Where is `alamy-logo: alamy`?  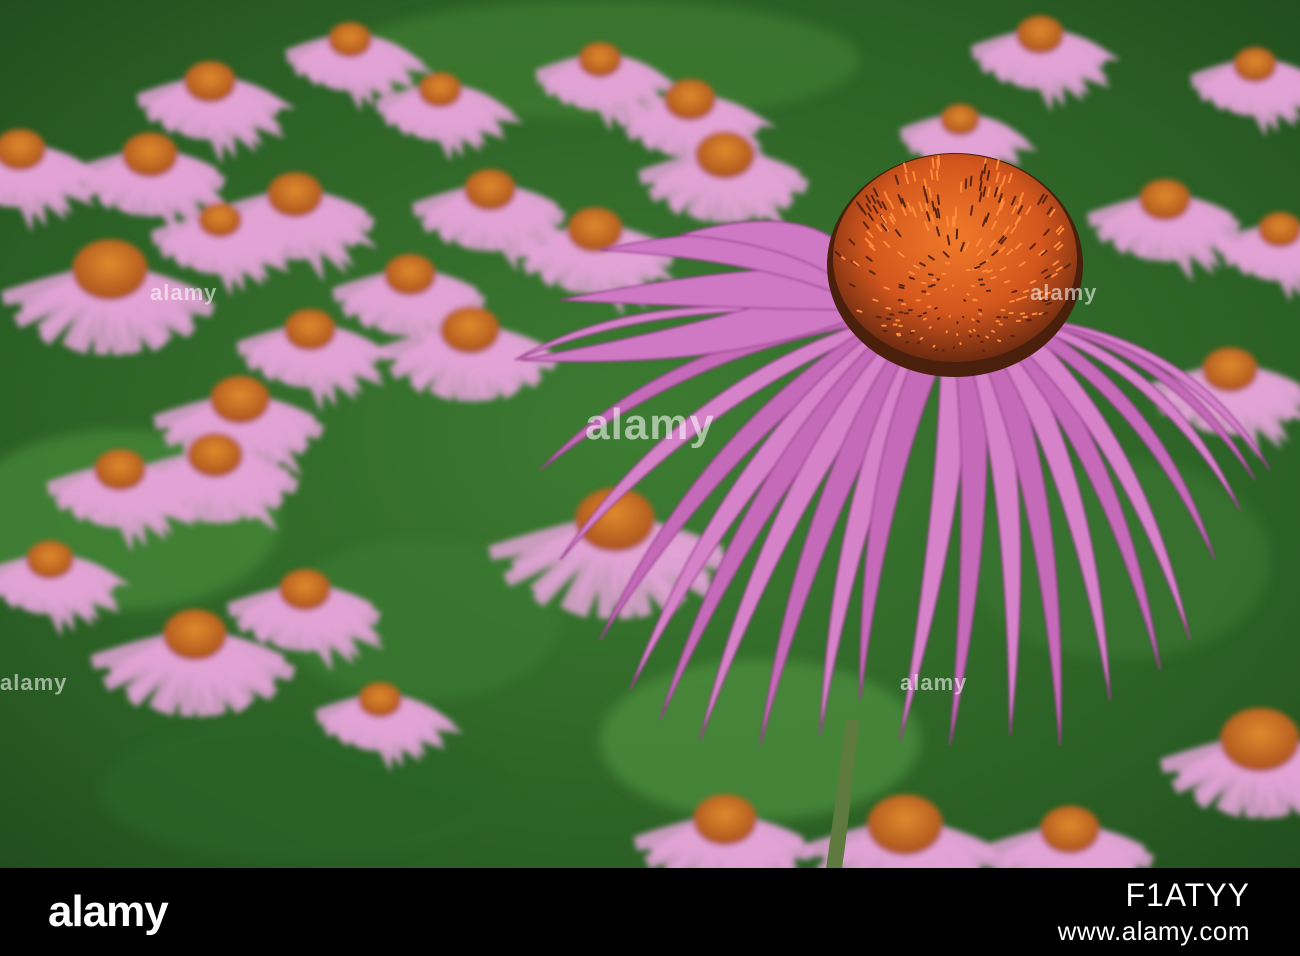 alamy-logo: alamy is located at coordinates (108, 912).